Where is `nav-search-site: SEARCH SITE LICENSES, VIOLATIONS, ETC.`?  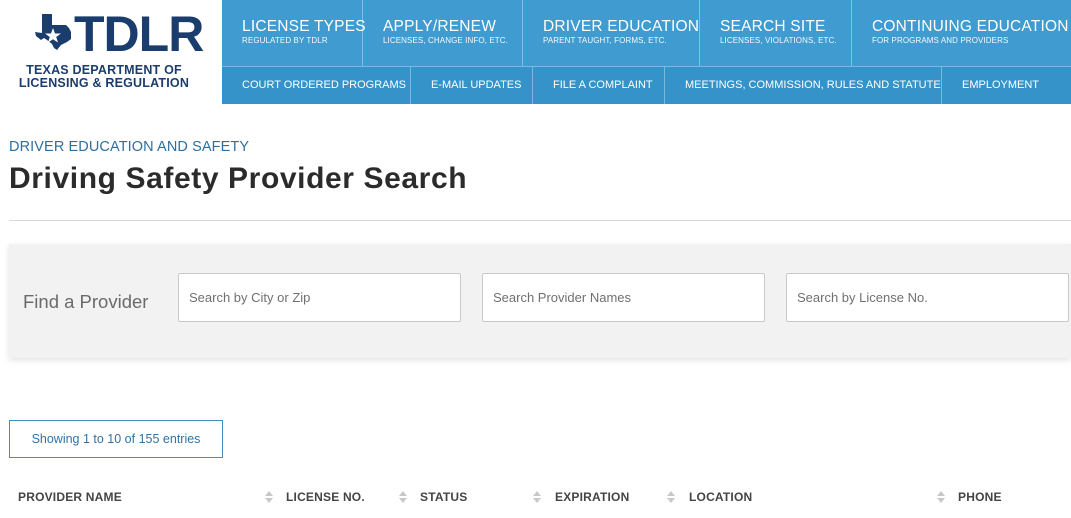 nav-search-site: SEARCH SITE LICENSES, VIOLATIONS, ETC. is located at coordinates (776, 33).